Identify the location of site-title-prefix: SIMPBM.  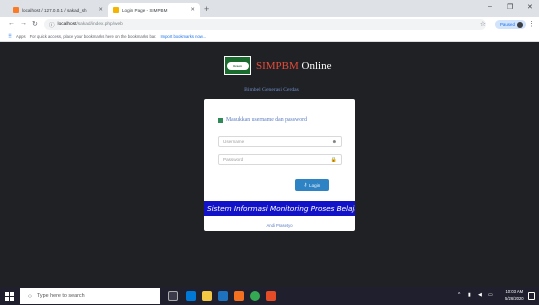
(277, 65).